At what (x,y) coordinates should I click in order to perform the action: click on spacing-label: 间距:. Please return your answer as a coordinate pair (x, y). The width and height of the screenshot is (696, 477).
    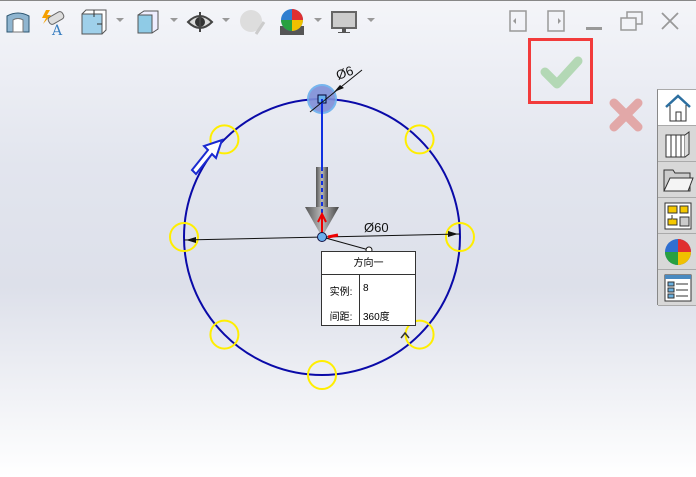
    Looking at the image, I should click on (341, 317).